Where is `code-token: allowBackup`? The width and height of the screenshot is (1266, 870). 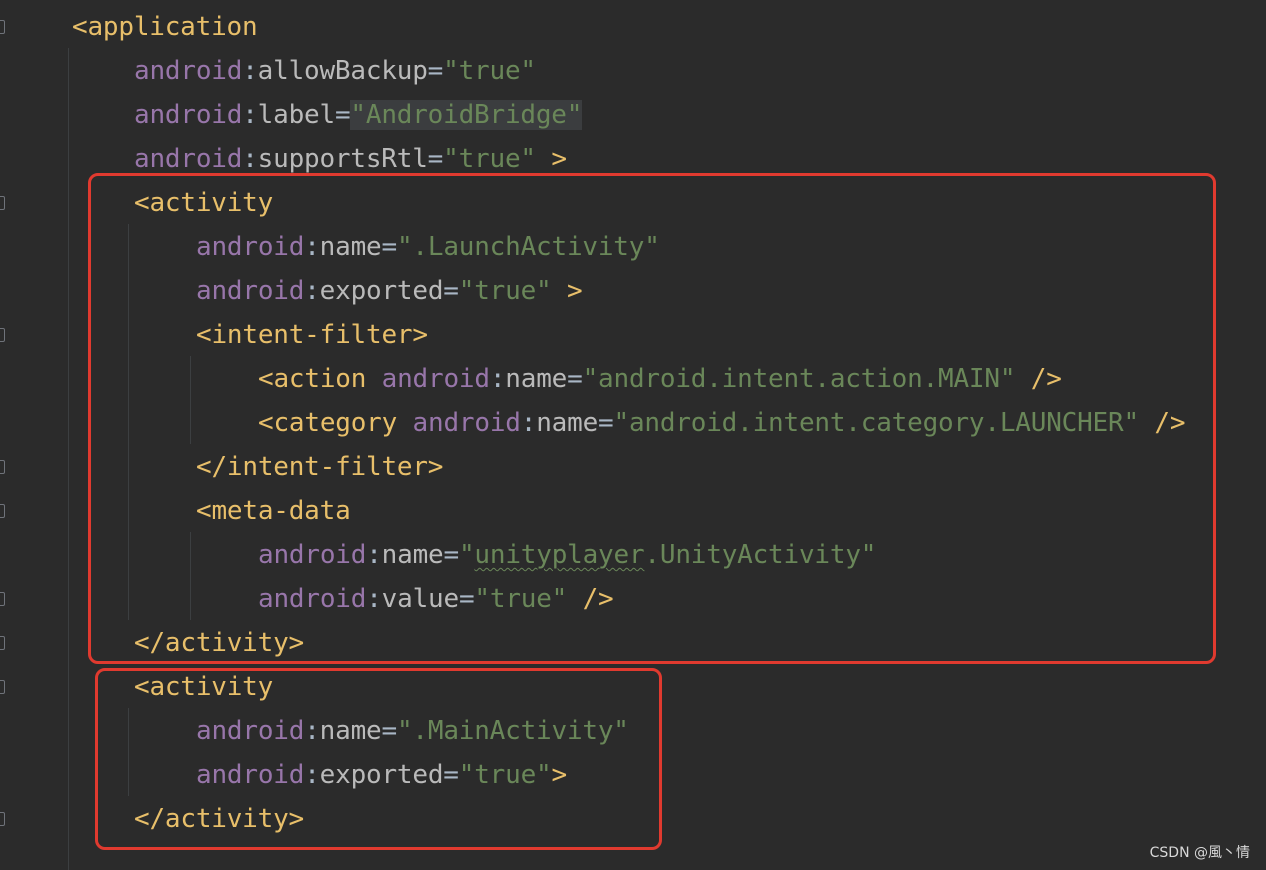
code-token: allowBackup is located at coordinates (342, 71).